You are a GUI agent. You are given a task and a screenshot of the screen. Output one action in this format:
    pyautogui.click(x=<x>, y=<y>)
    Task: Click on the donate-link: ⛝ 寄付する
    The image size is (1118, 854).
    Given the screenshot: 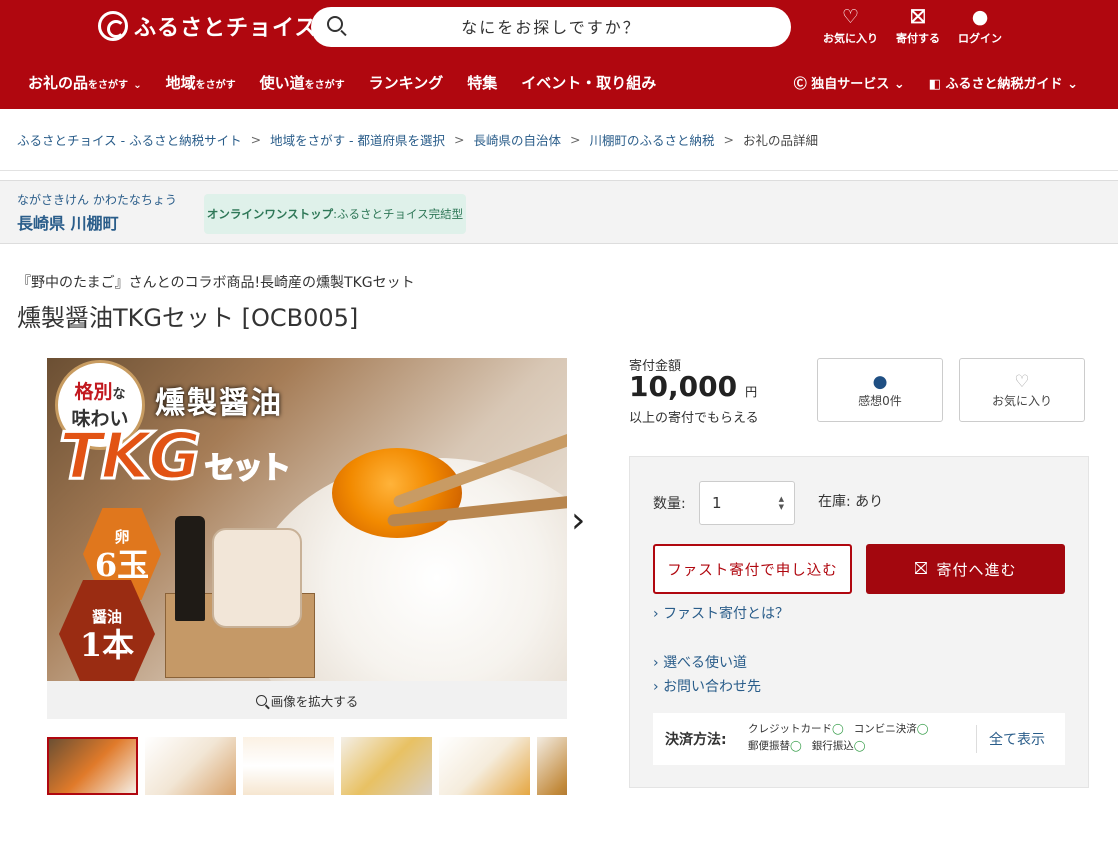 What is the action you would take?
    pyautogui.click(x=918, y=26)
    